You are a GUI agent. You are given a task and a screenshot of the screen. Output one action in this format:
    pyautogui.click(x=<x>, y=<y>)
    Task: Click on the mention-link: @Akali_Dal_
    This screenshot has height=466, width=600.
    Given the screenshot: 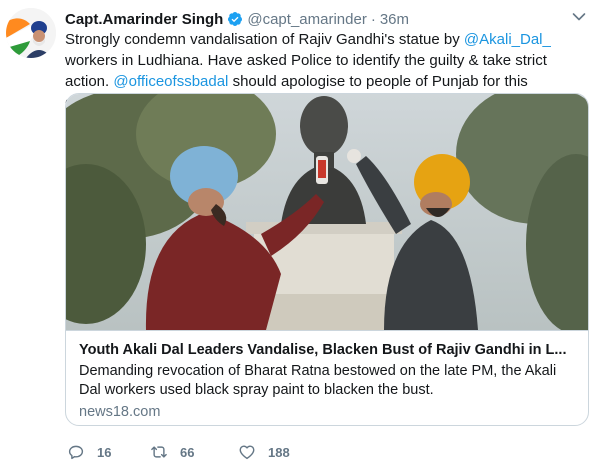 What is the action you would take?
    pyautogui.click(x=507, y=39)
    